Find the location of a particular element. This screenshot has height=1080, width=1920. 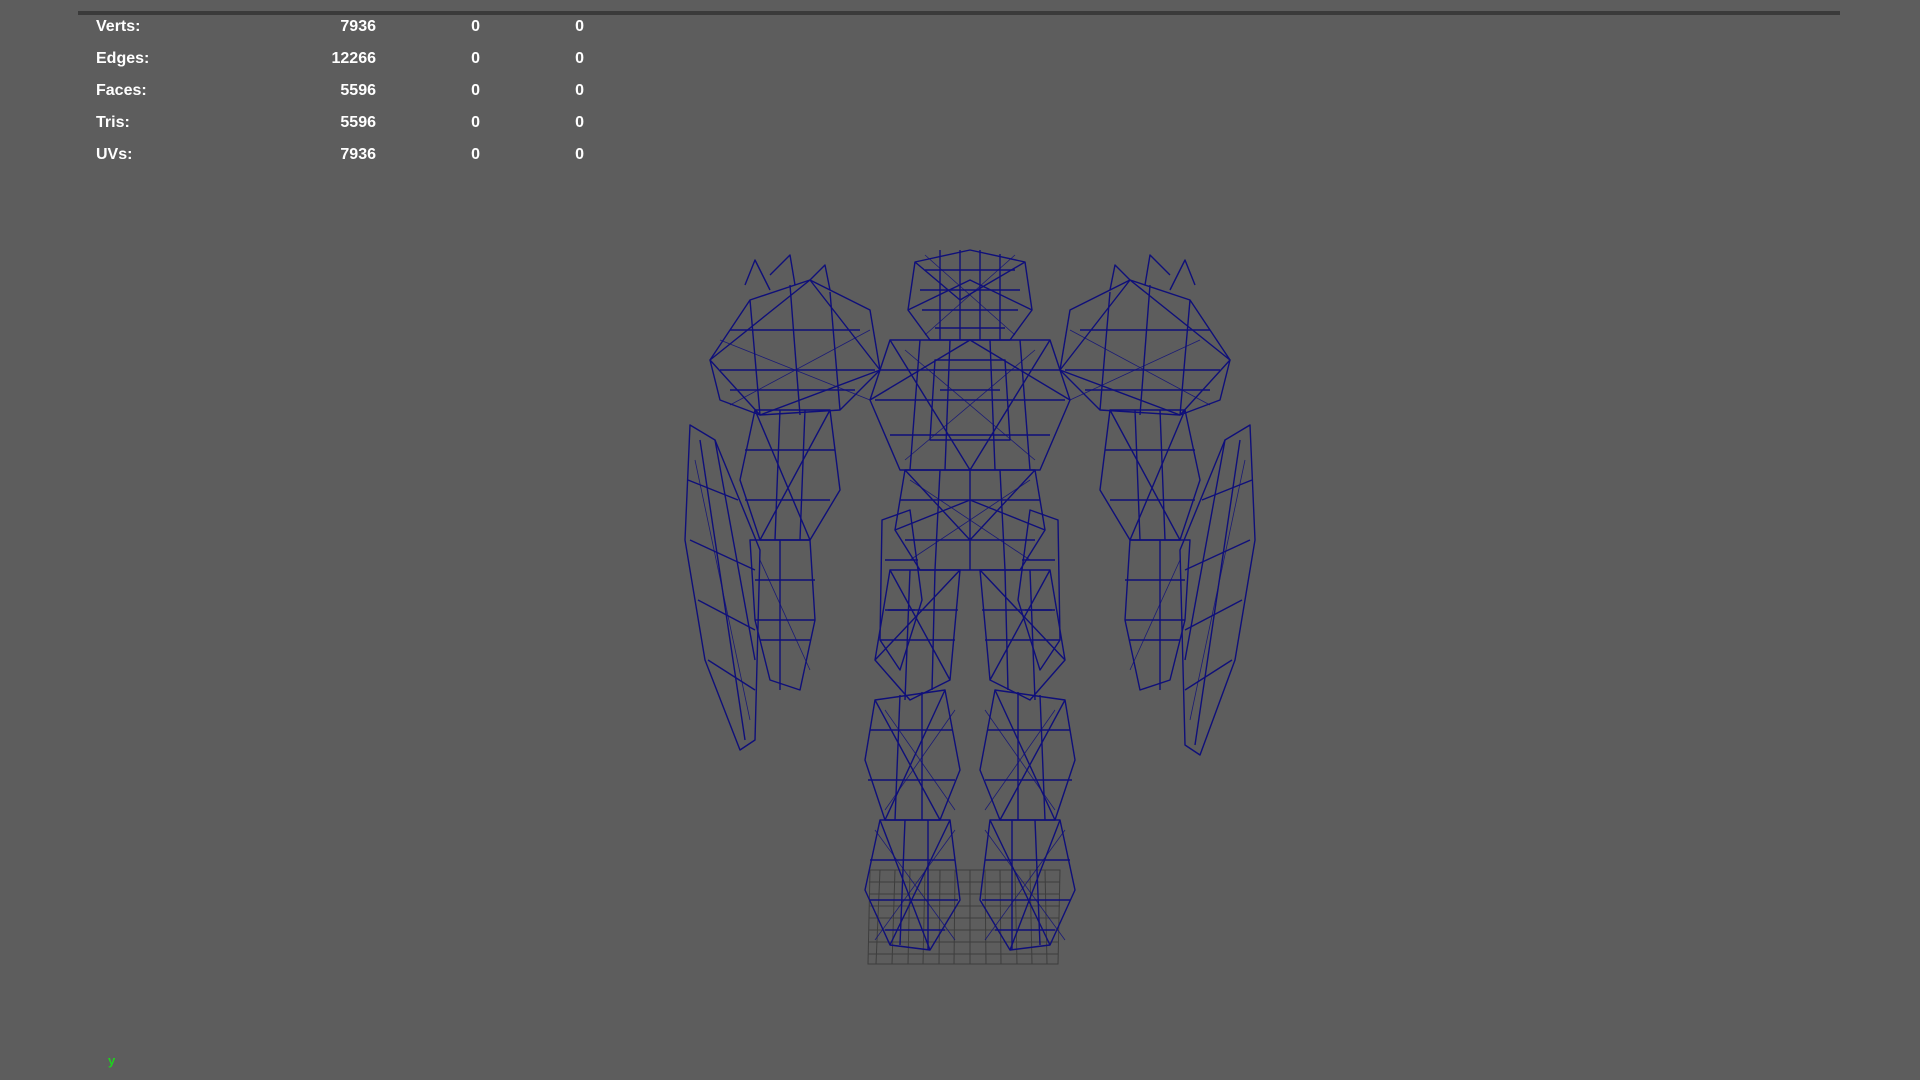

hud-row-tris: Tris: 5596 0 0 is located at coordinates (340, 130).